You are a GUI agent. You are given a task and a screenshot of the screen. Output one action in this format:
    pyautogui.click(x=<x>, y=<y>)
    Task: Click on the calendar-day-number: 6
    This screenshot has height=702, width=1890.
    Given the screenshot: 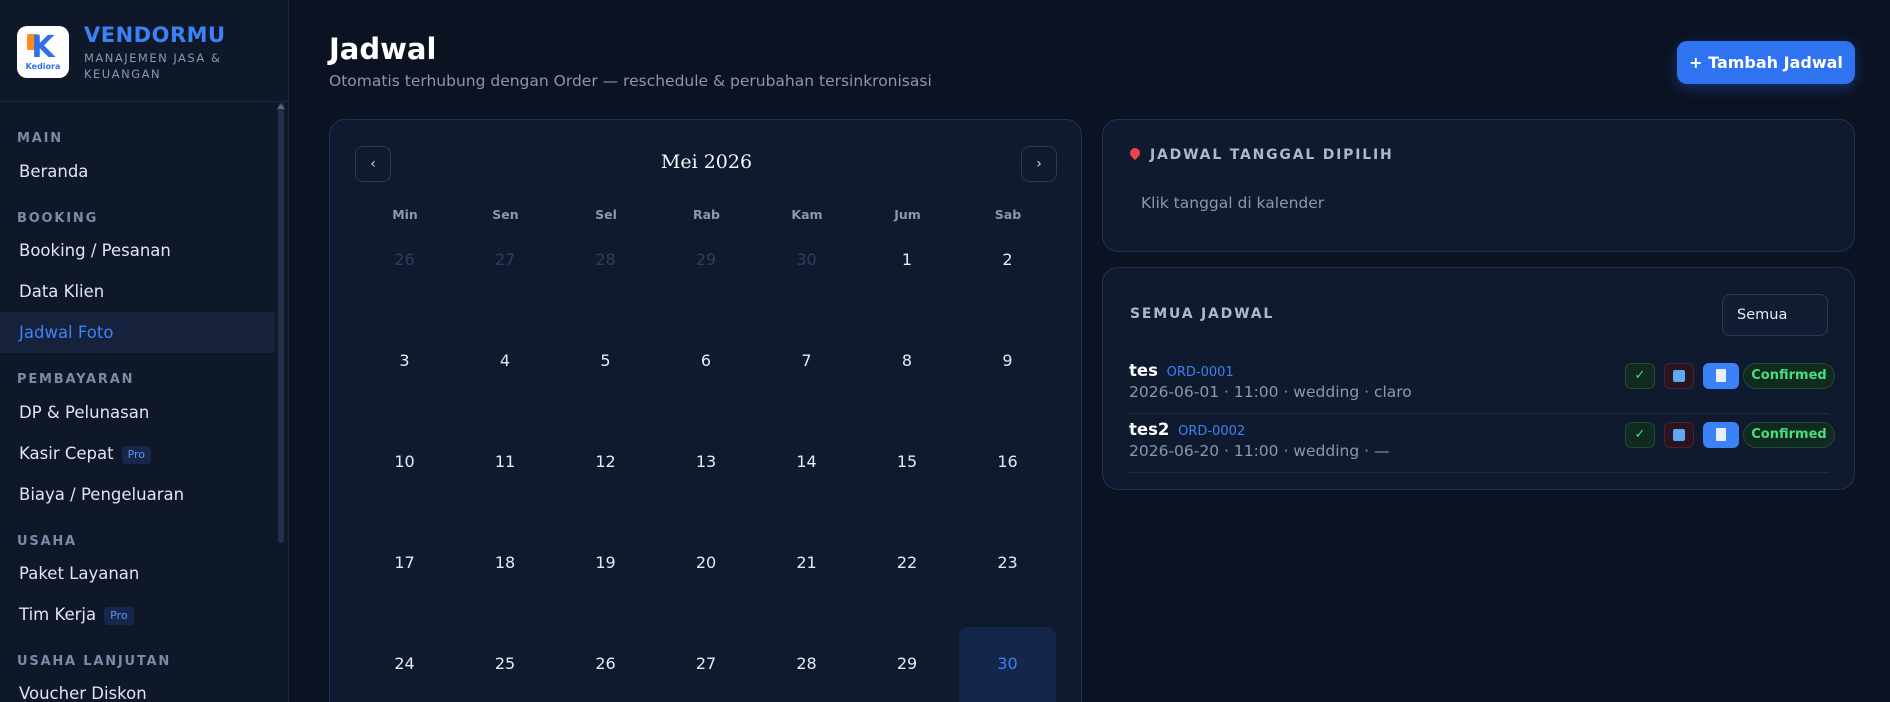 What is the action you would take?
    pyautogui.click(x=706, y=360)
    